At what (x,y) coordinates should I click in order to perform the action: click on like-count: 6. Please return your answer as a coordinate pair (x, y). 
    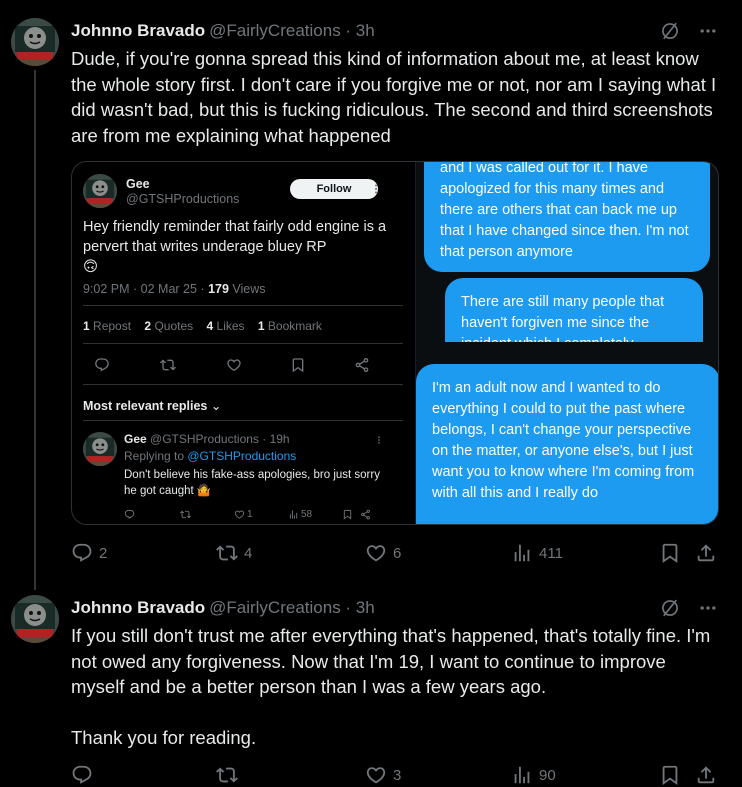
    Looking at the image, I should click on (397, 553).